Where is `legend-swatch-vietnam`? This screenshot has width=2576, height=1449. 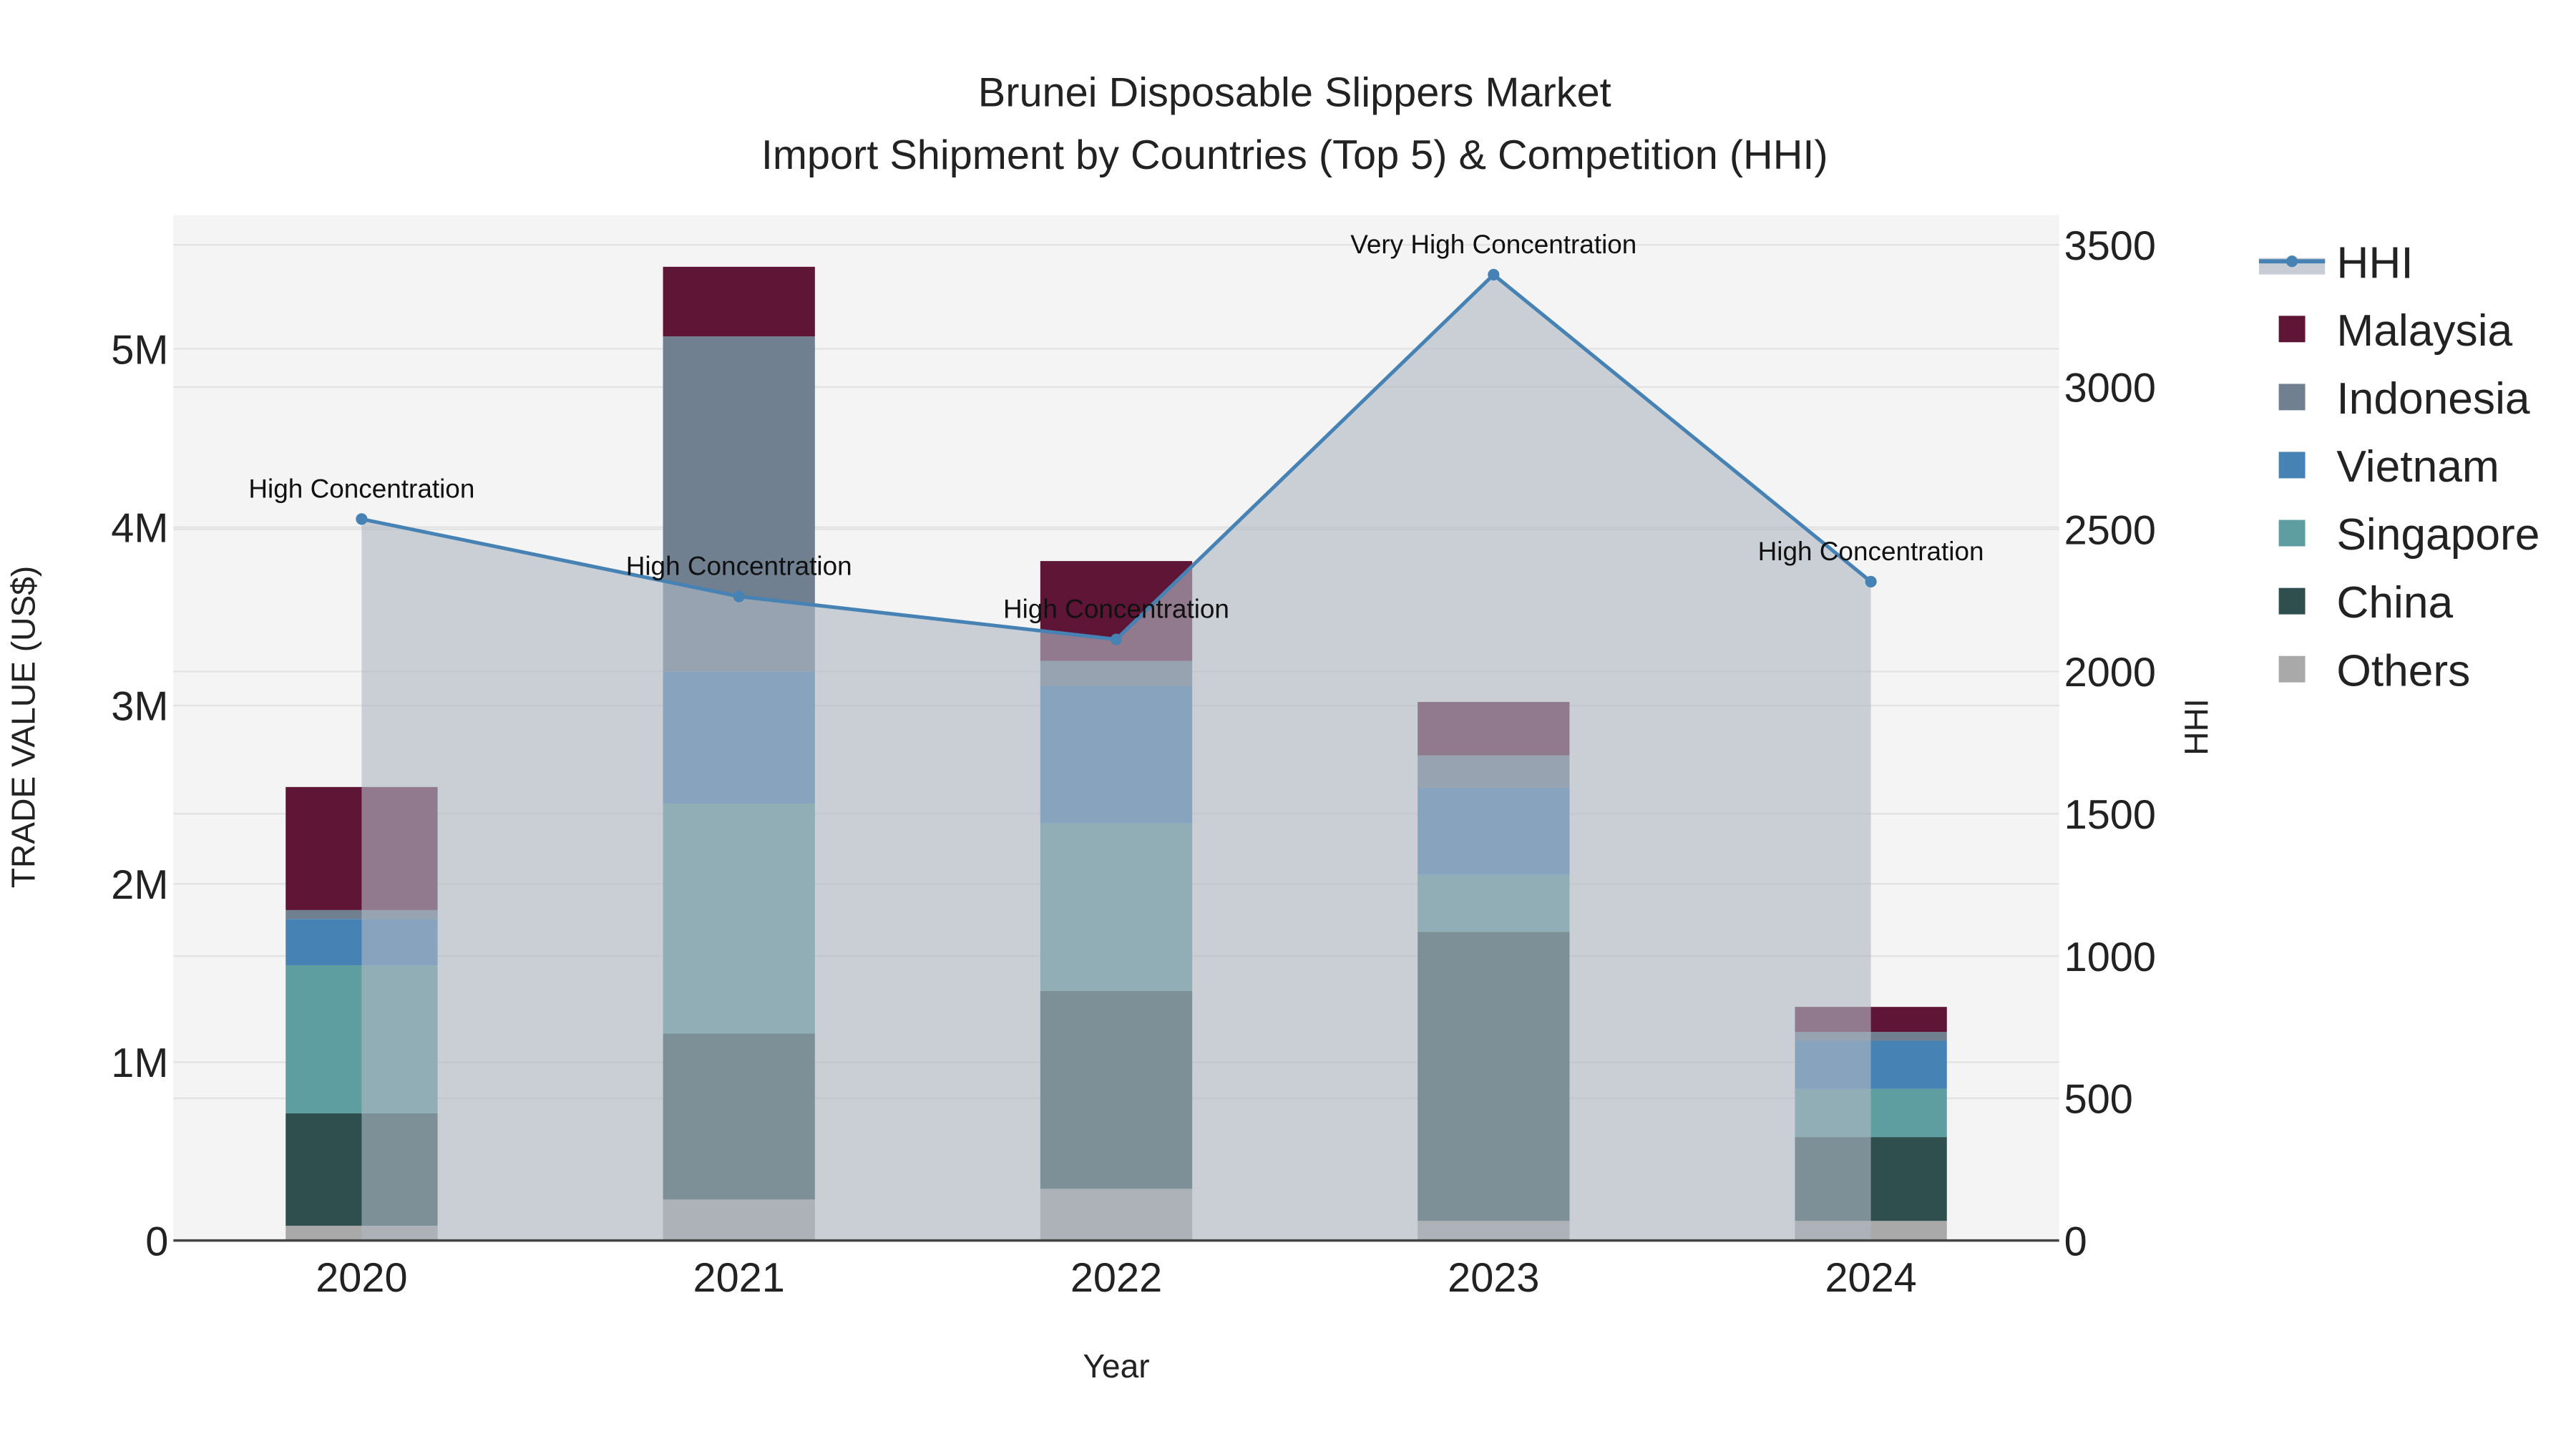
legend-swatch-vietnam is located at coordinates (2292, 465).